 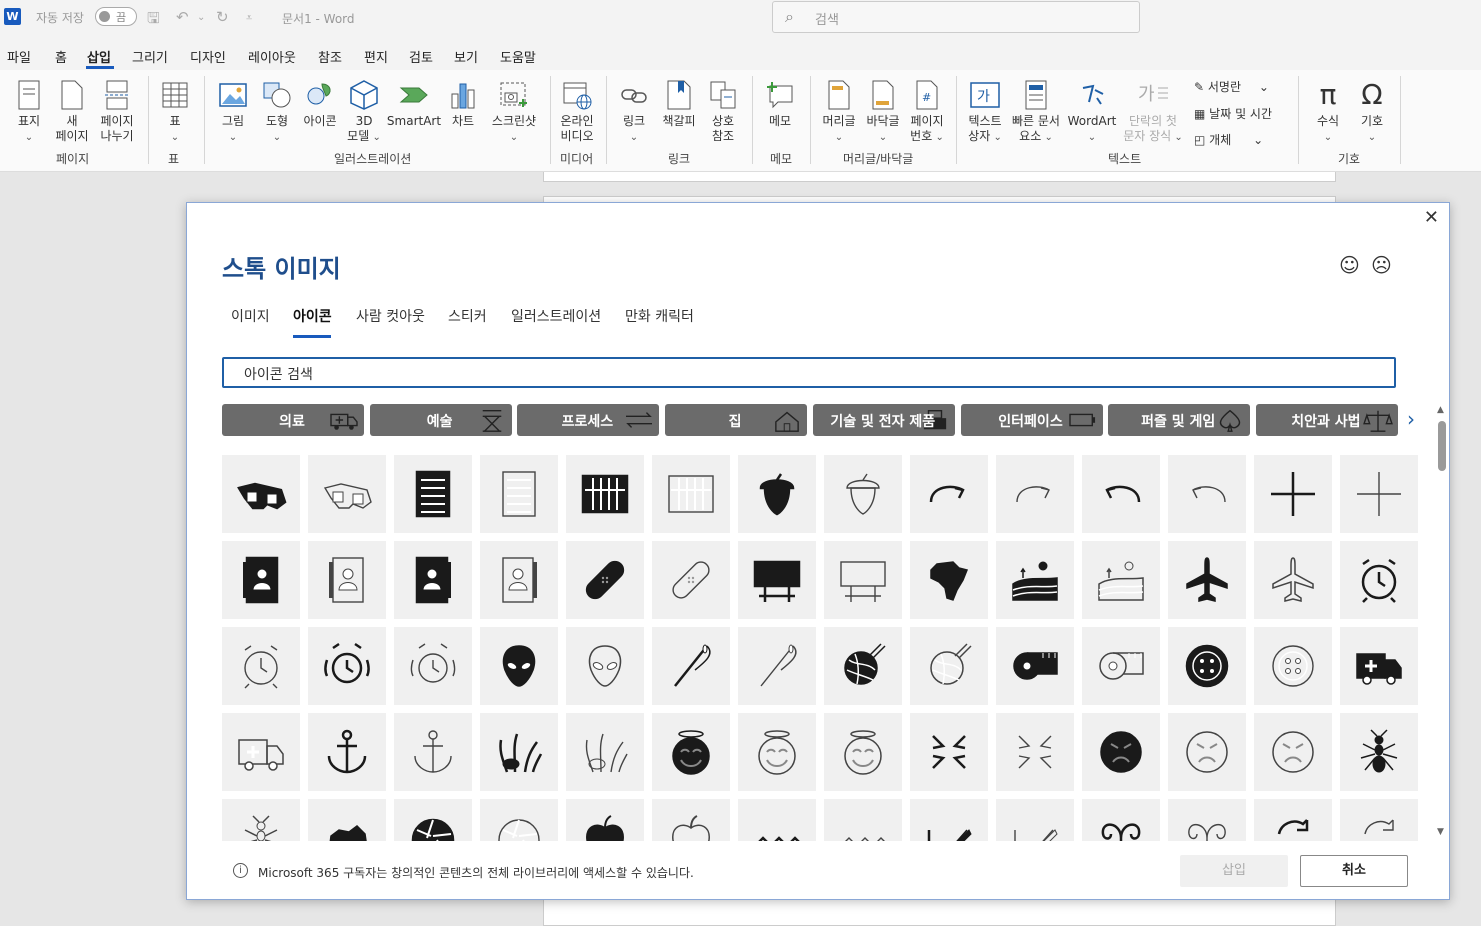 What do you see at coordinates (153, 20) in the screenshot?
I see `save-icon: 🖫` at bounding box center [153, 20].